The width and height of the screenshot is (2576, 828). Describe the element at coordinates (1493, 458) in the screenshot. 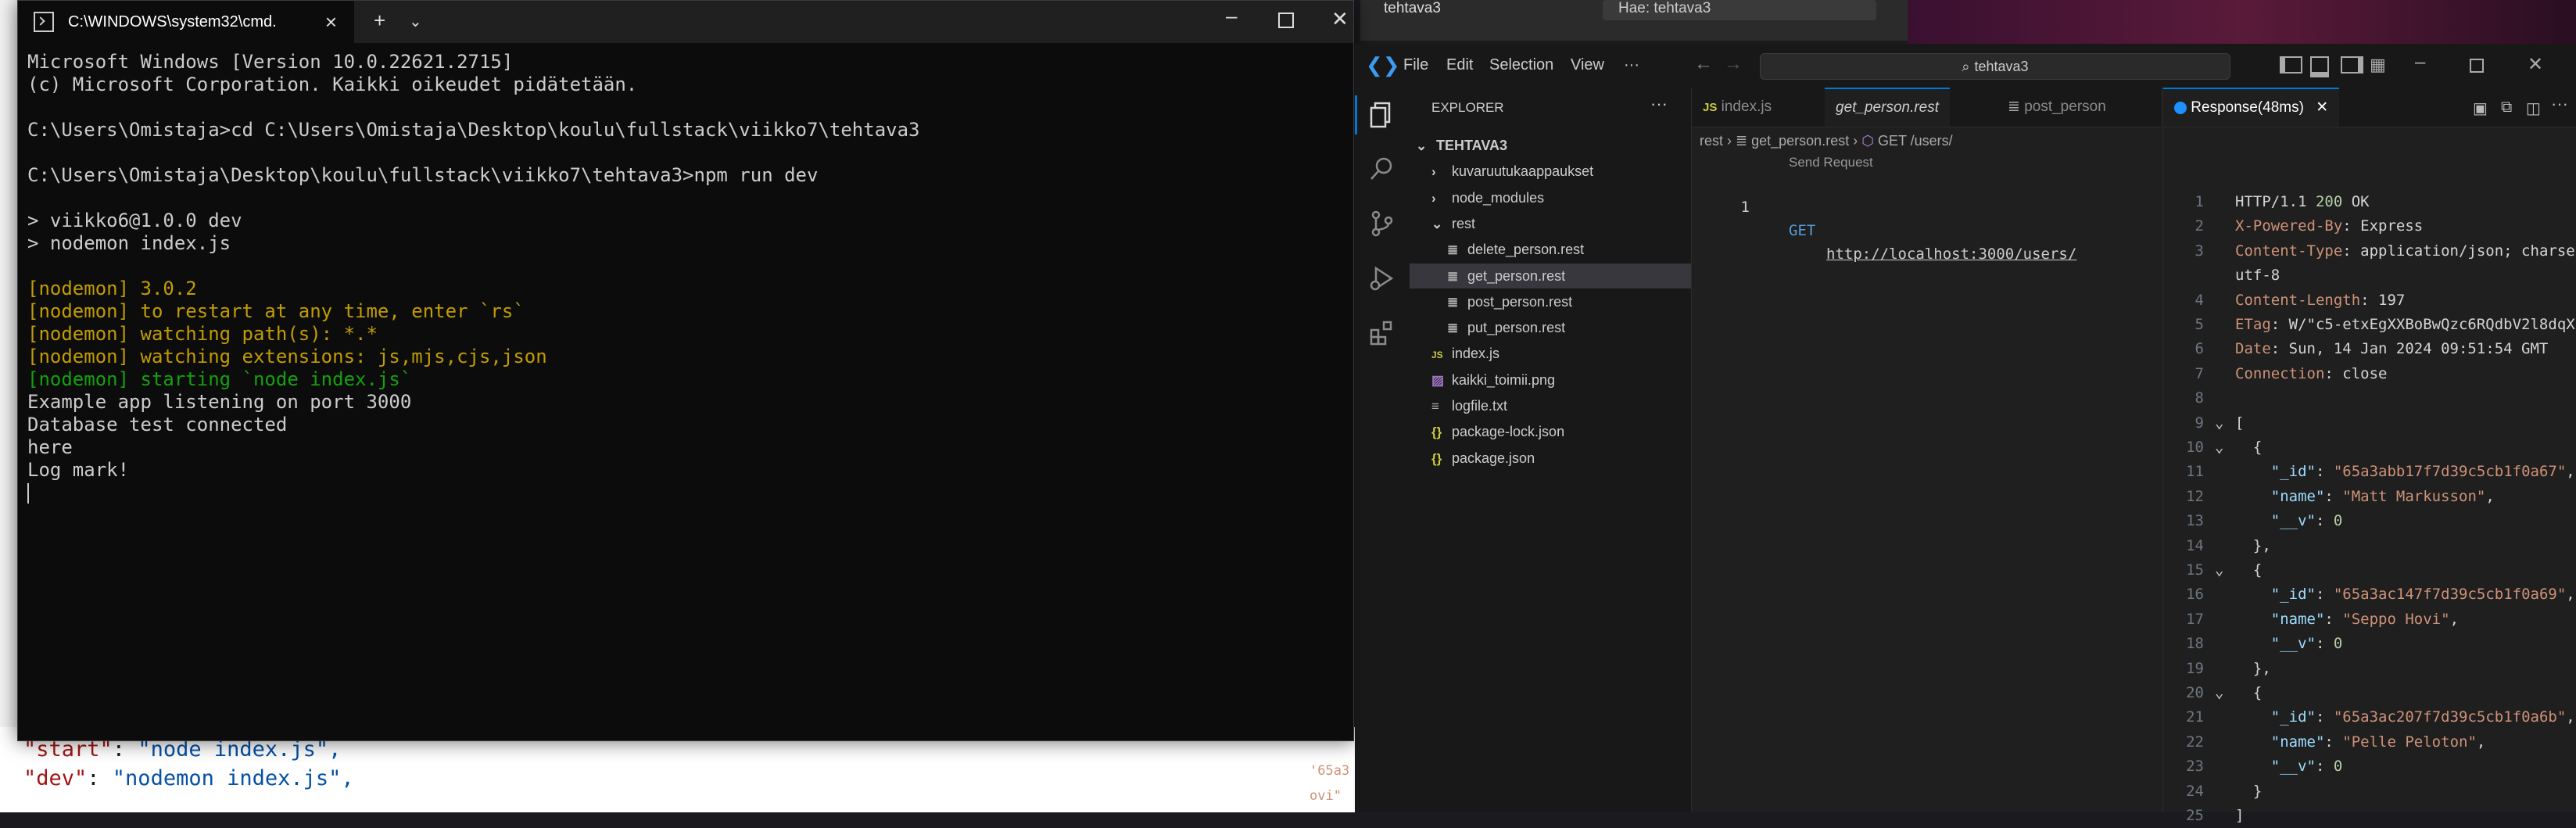

I see `tree-label: package.json` at that location.